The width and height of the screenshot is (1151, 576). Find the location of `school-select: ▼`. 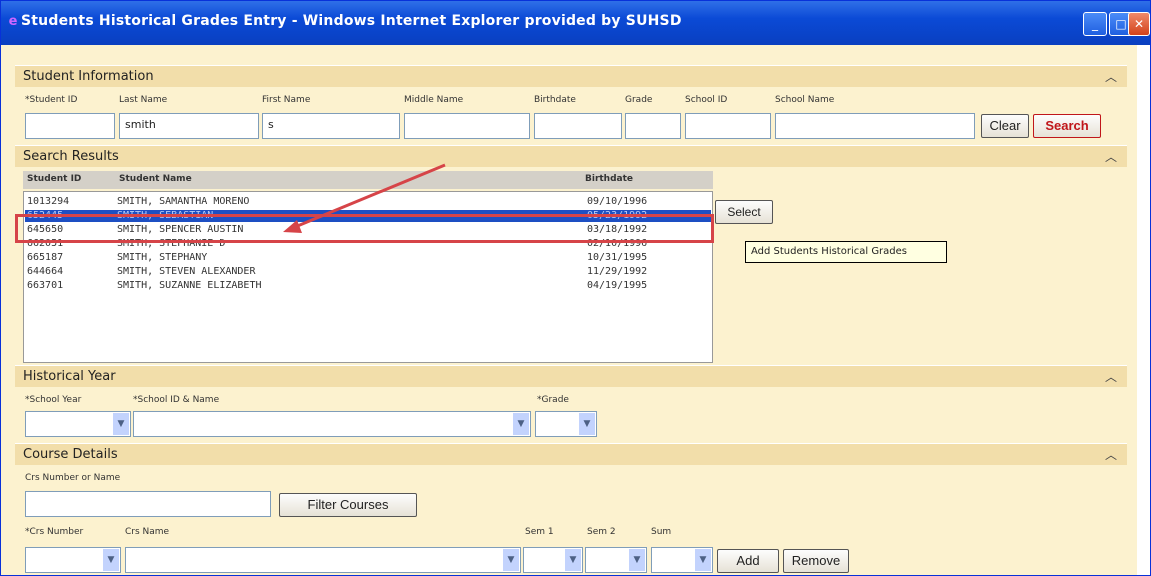

school-select: ▼ is located at coordinates (332, 424).